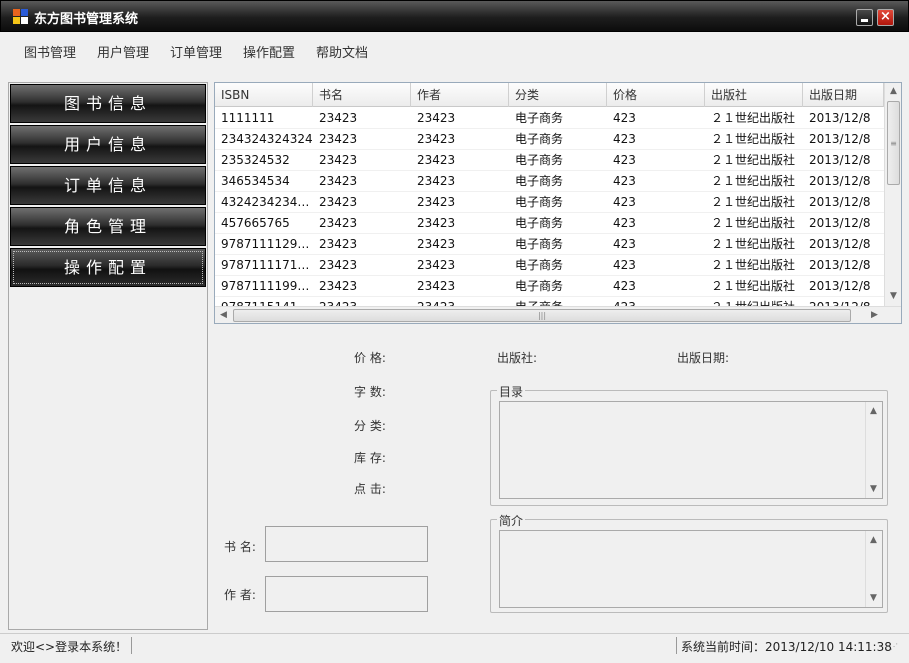 This screenshot has width=909, height=663. Describe the element at coordinates (264, 118) in the screenshot. I see `cell-isbn: 1111111` at that location.